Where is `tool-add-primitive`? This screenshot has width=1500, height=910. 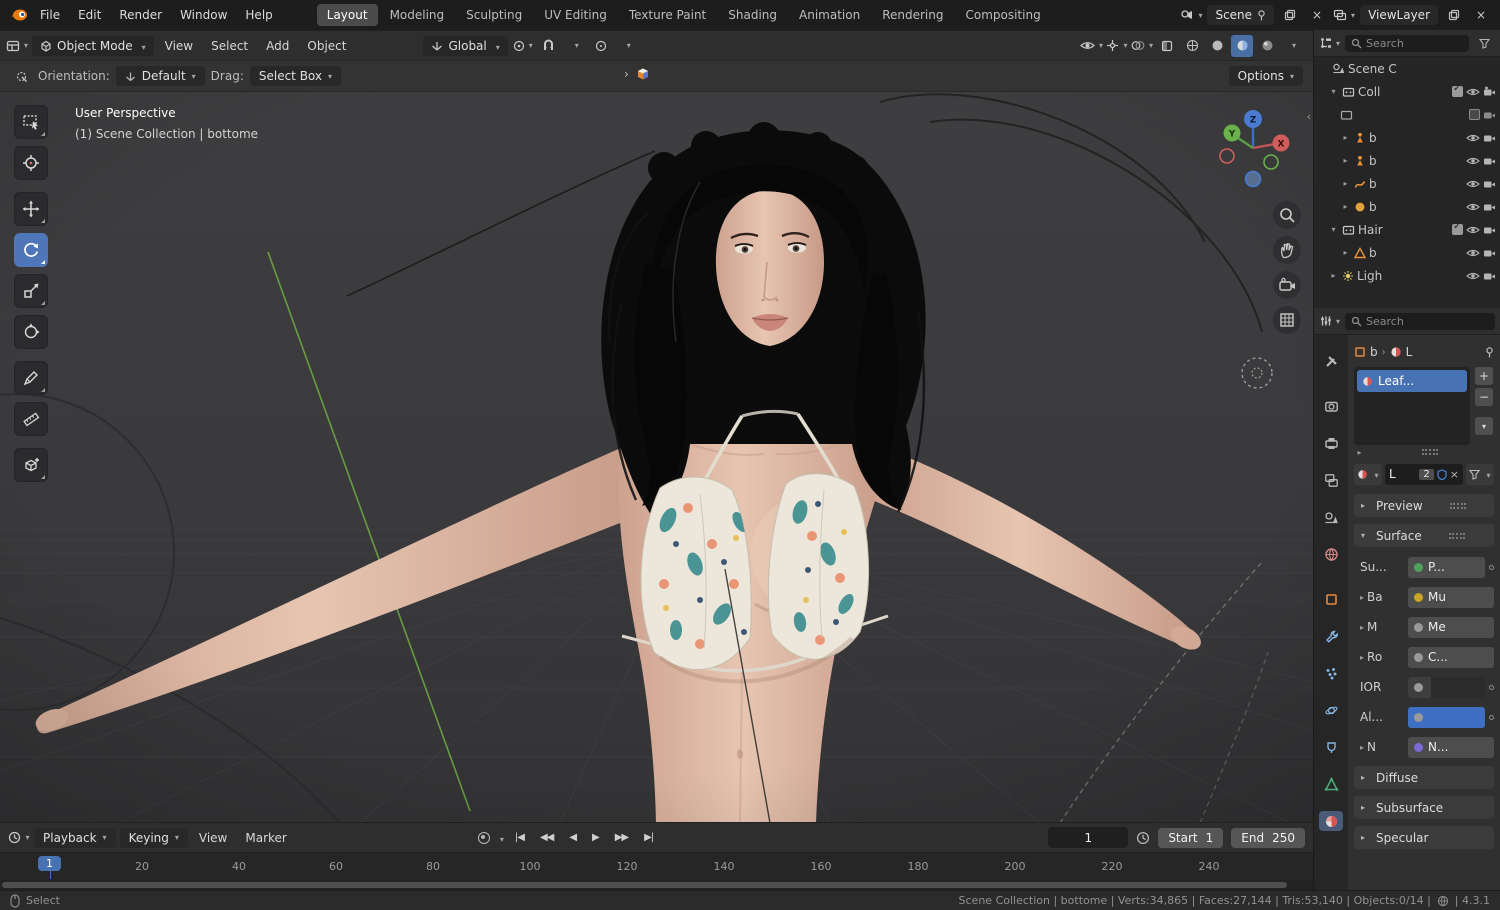 tool-add-primitive is located at coordinates (31, 465).